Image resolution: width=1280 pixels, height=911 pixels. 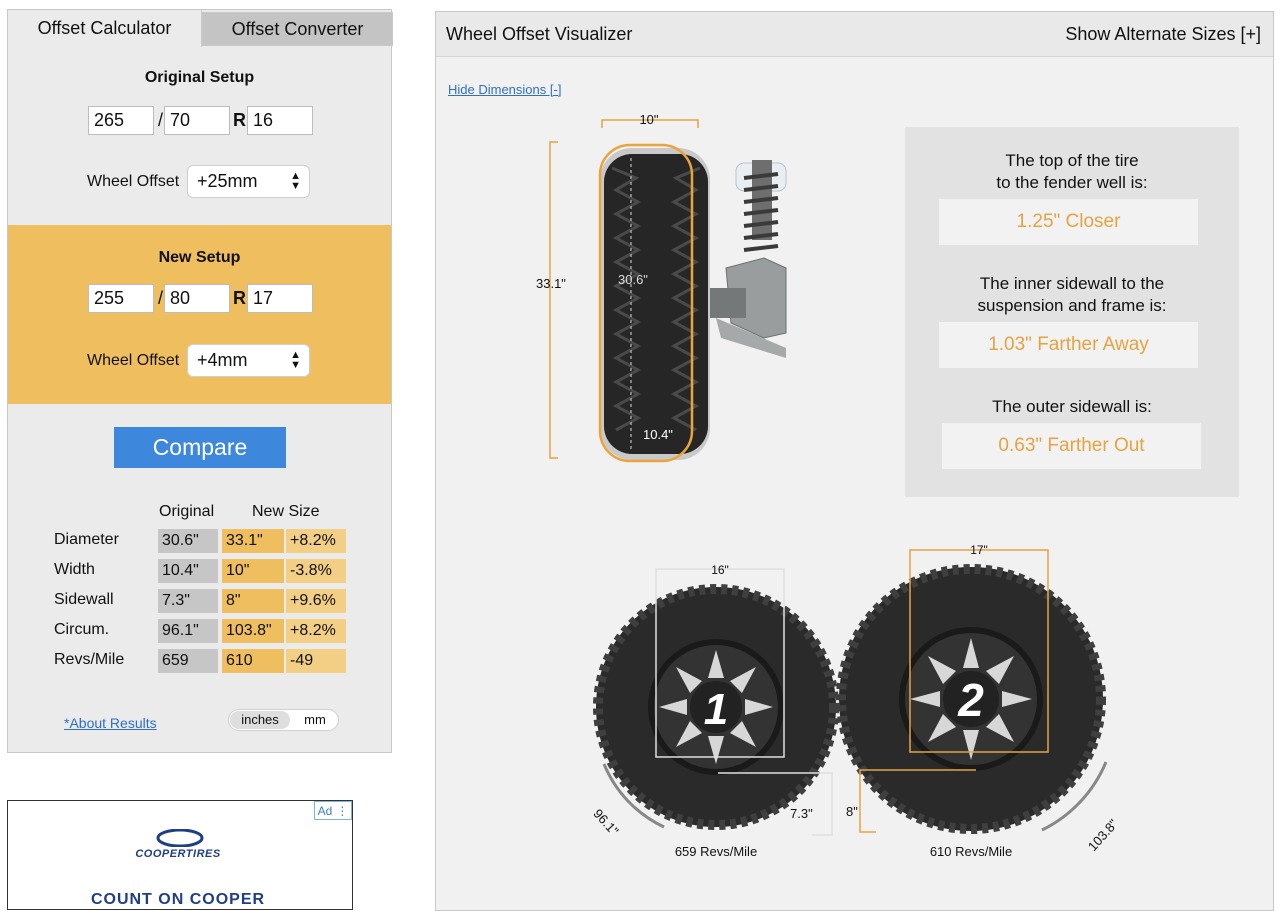 What do you see at coordinates (84, 599) in the screenshot?
I see `row-label: Sidewall` at bounding box center [84, 599].